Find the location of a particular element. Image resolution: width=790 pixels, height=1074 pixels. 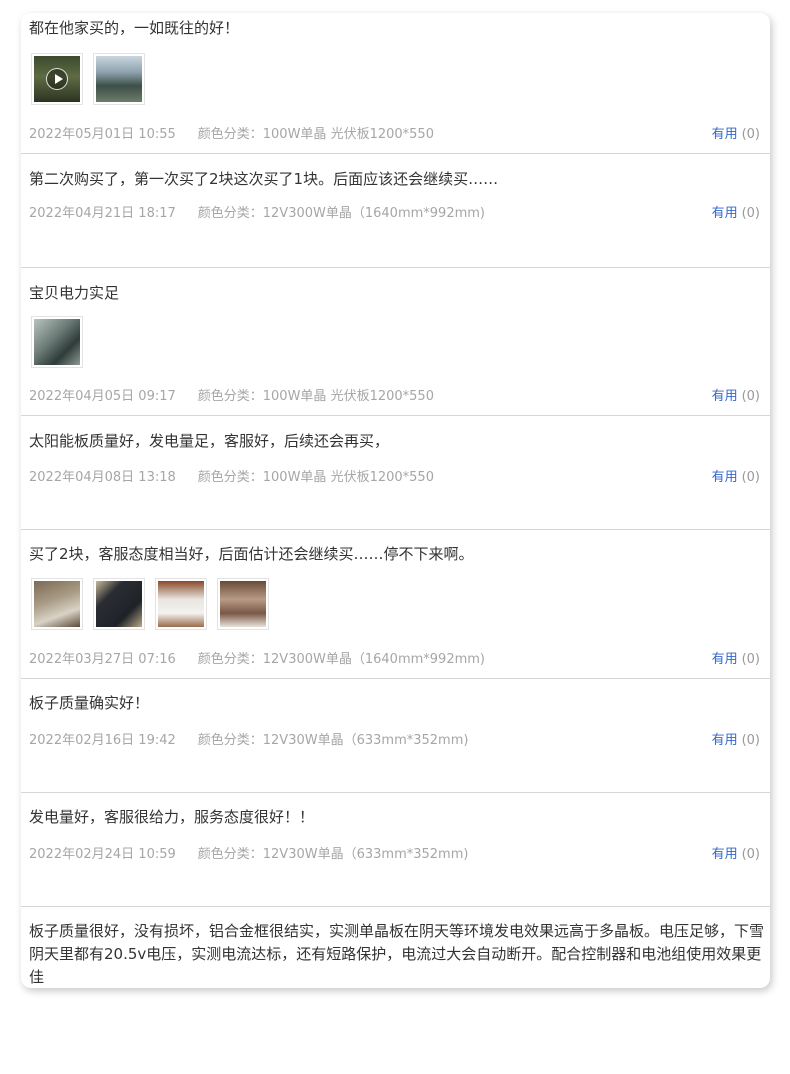

review-text: 板子质量确实好！ is located at coordinates (89, 703).